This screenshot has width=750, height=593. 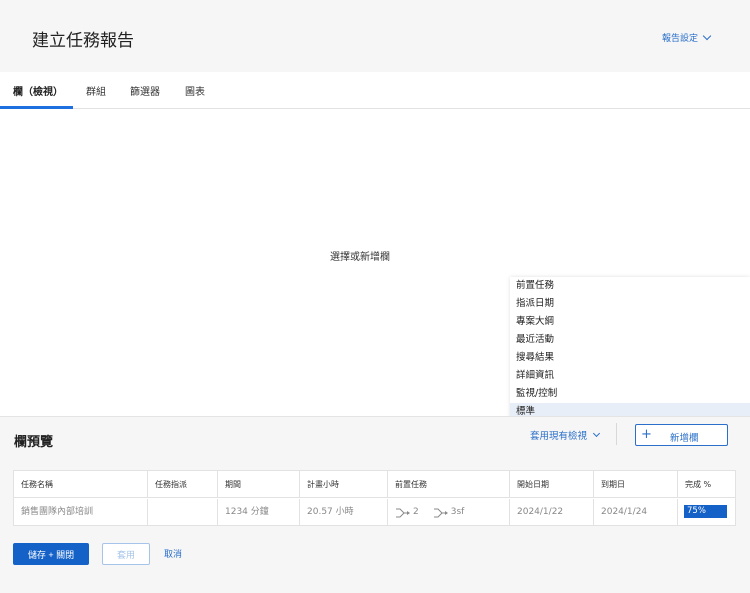 I want to click on percent-complete-label: 75%, so click(x=696, y=511).